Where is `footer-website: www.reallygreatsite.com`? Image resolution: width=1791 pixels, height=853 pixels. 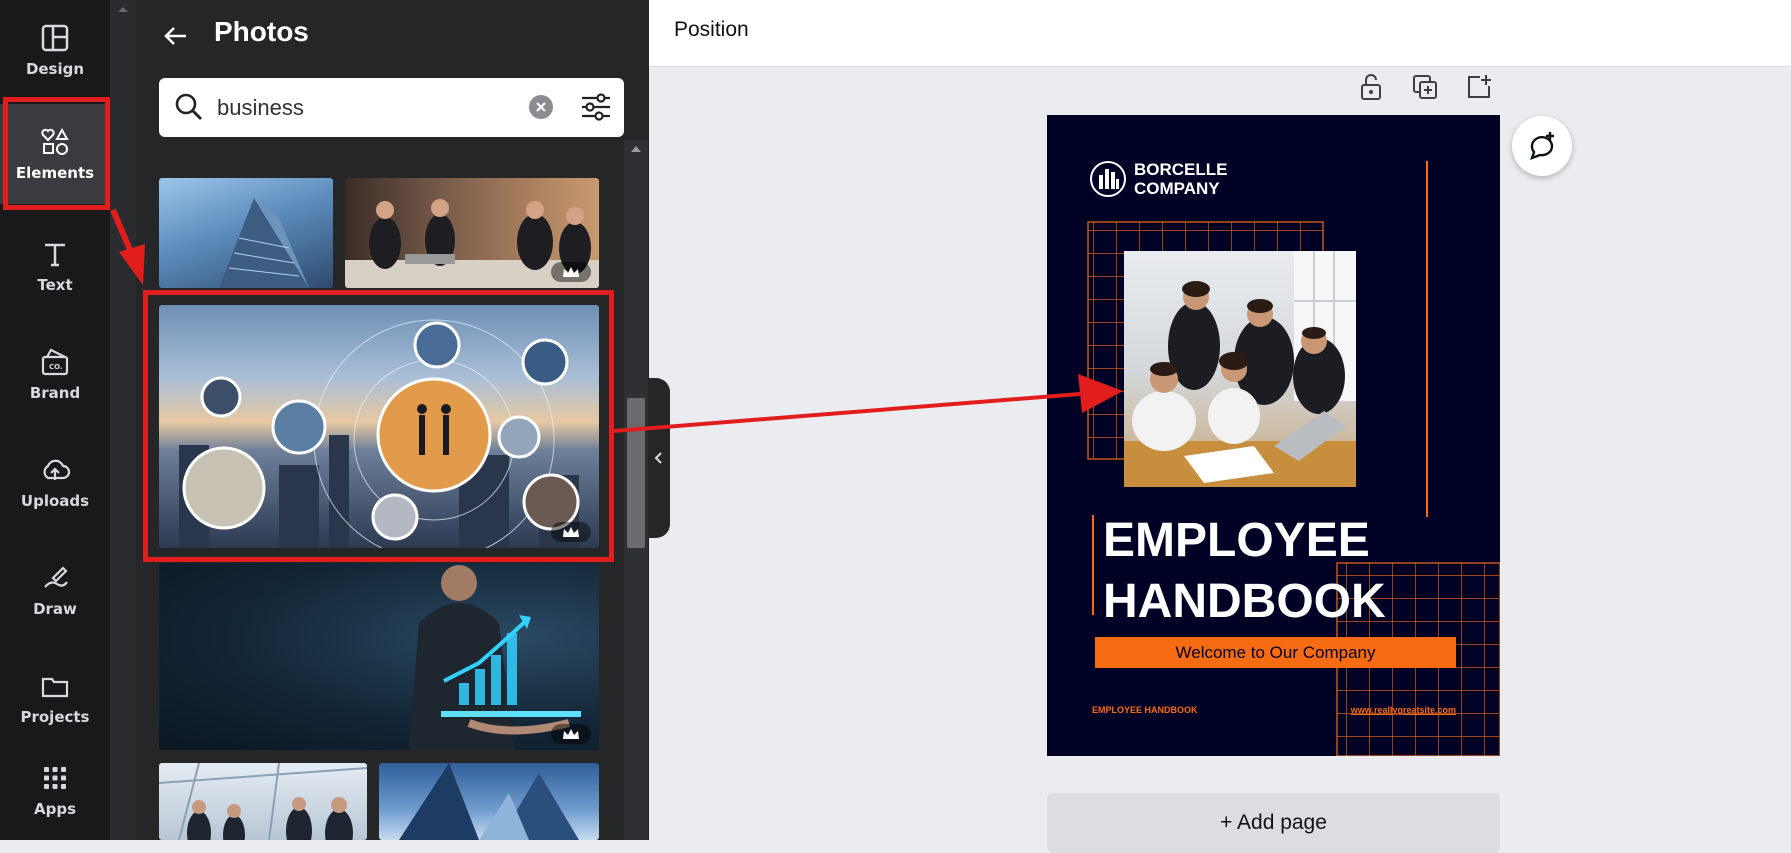 footer-website: www.reallygreatsite.com is located at coordinates (1403, 710).